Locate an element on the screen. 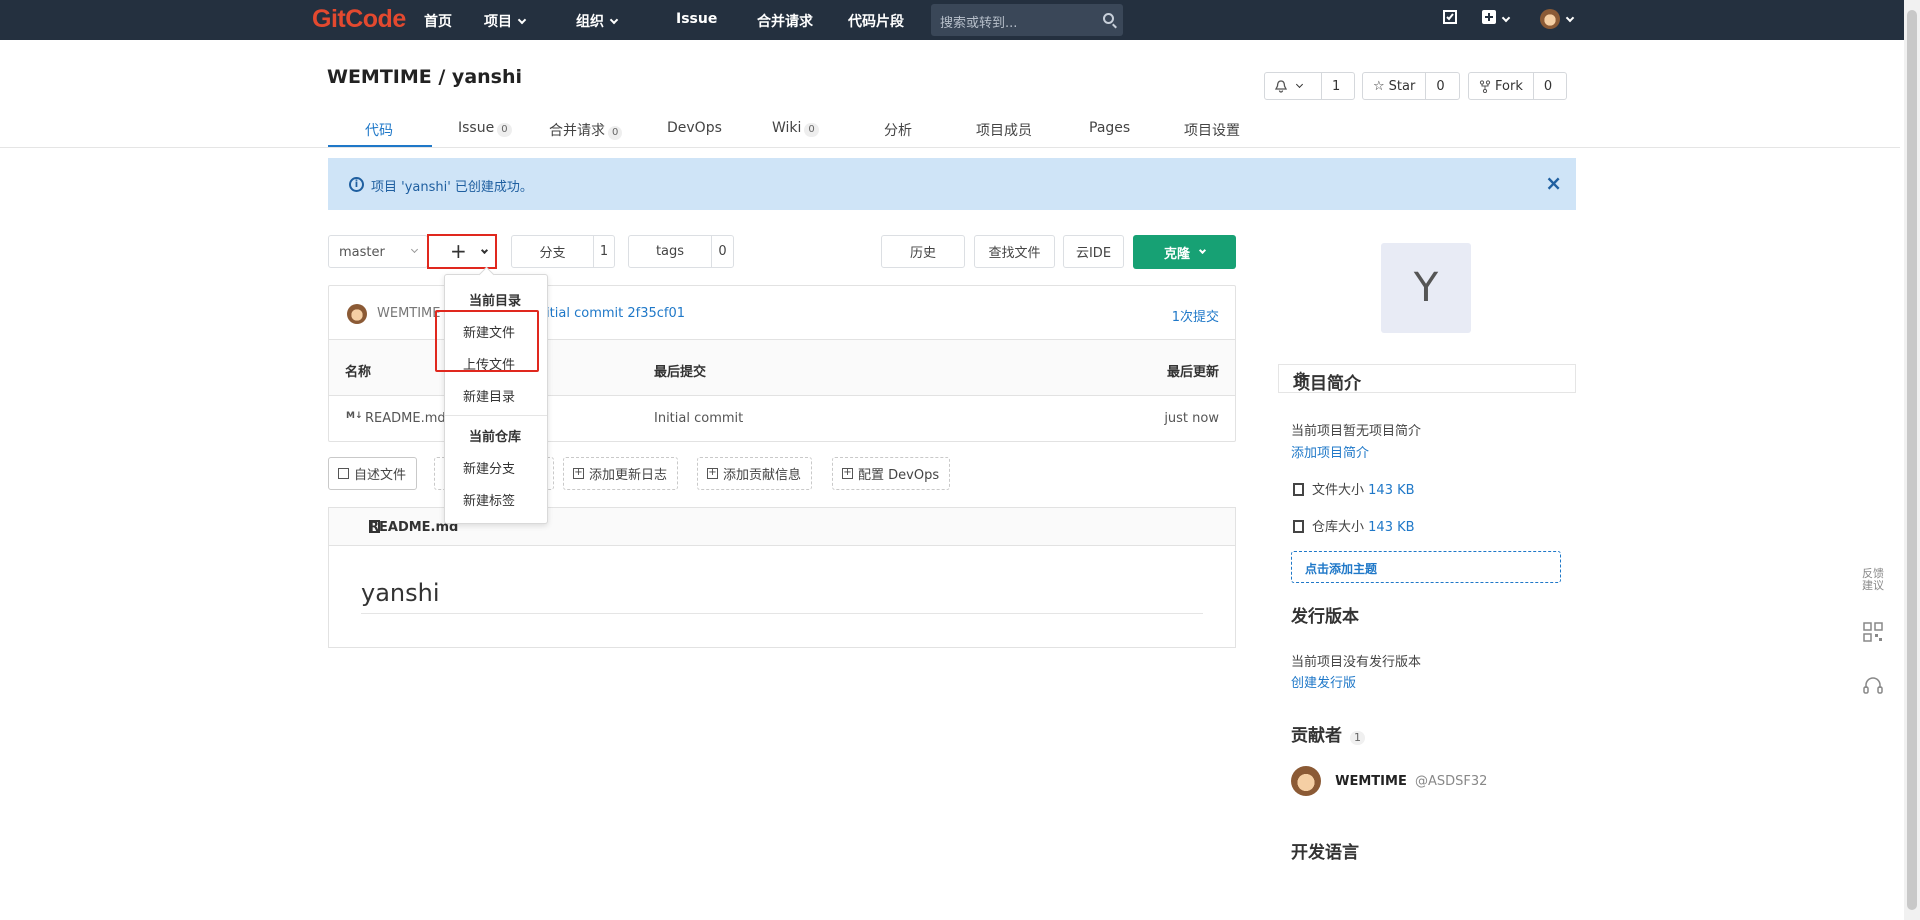 The width and height of the screenshot is (1920, 920). nav-snippets: 代码片段 is located at coordinates (876, 21).